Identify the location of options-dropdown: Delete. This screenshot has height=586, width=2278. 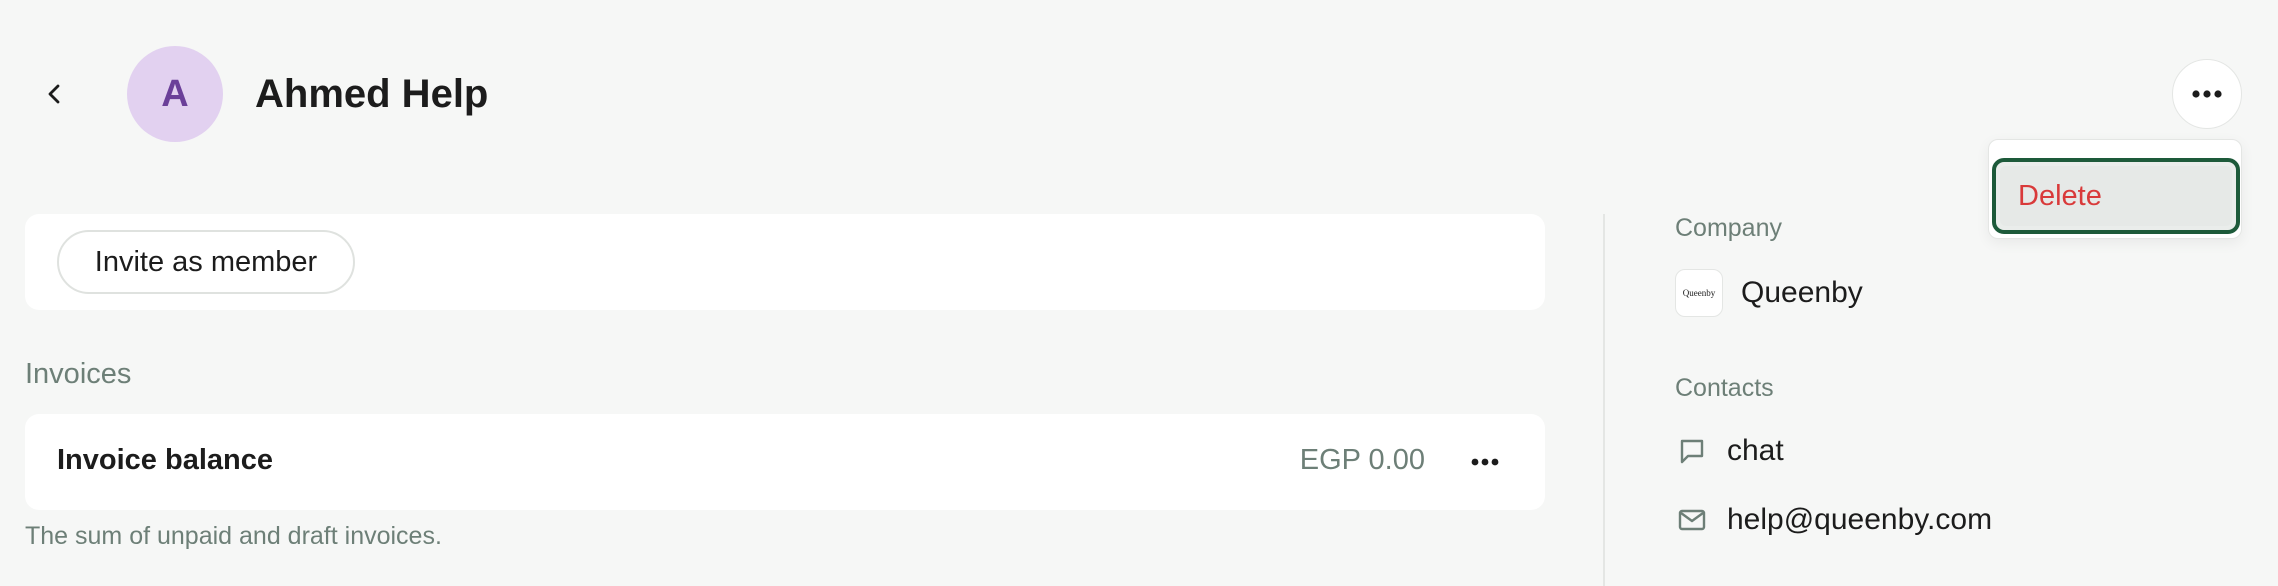
(2115, 189).